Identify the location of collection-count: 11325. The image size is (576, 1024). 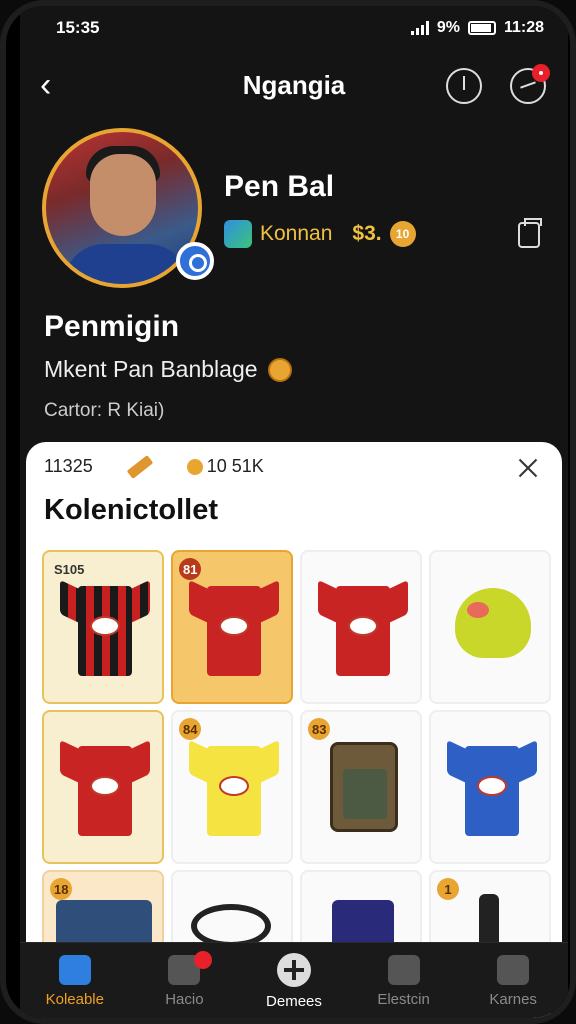
(68, 466).